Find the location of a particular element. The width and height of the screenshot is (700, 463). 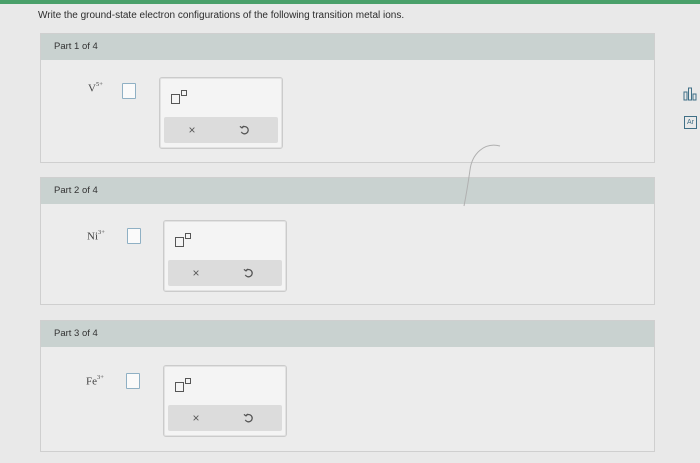

part-1-toolbox: × is located at coordinates (221, 113).